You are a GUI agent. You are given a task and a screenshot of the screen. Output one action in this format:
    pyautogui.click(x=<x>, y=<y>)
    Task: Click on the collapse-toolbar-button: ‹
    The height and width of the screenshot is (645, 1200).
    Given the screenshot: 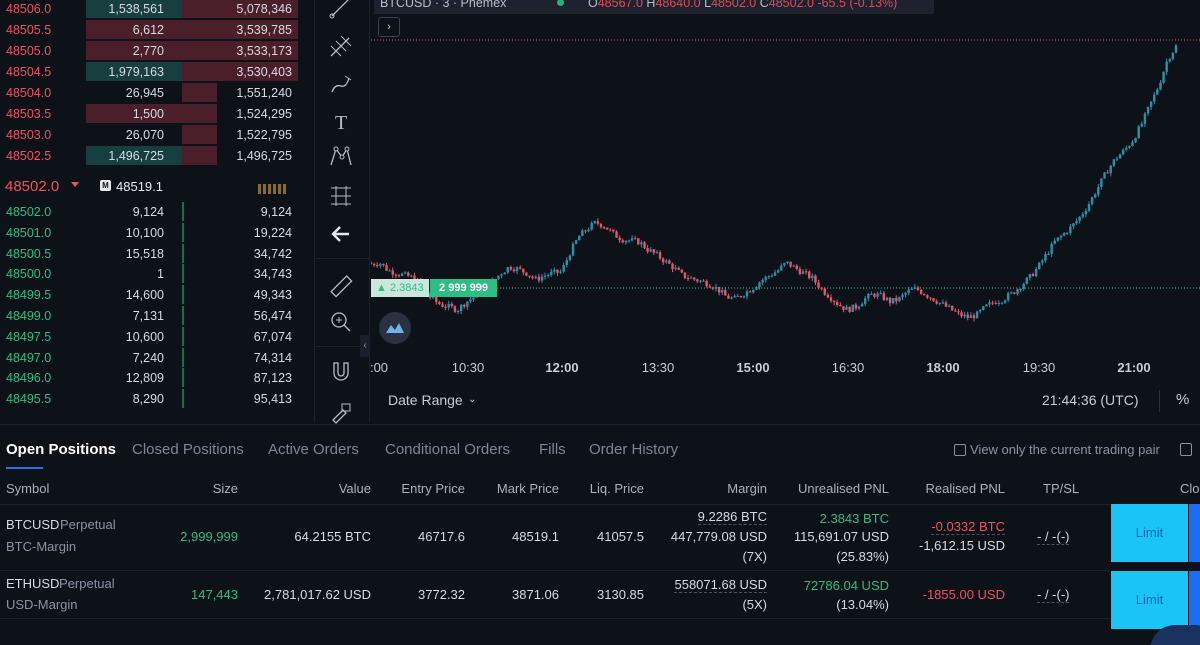 What is the action you would take?
    pyautogui.click(x=365, y=346)
    